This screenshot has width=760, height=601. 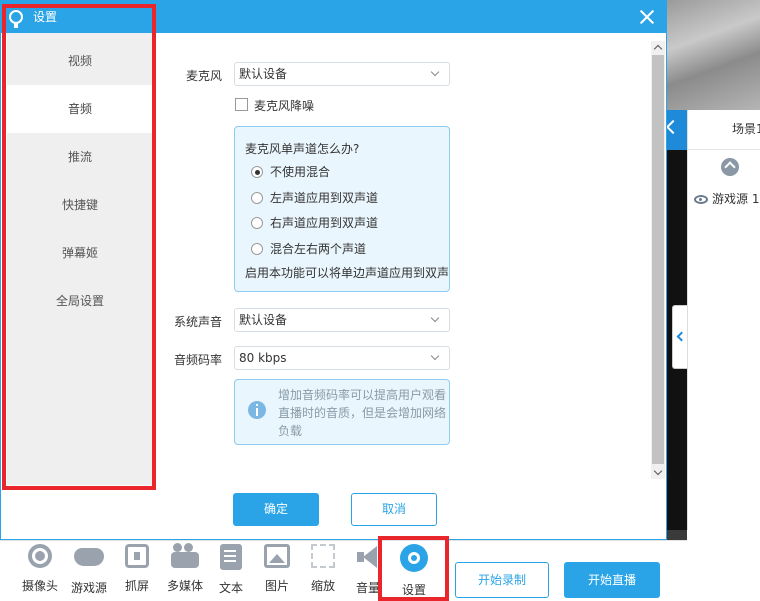 I want to click on speaker-icon, so click(x=368, y=557).